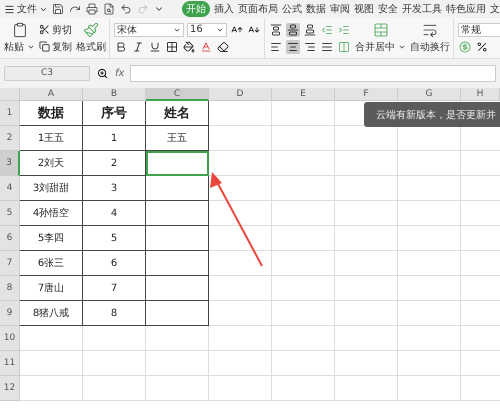  What do you see at coordinates (10, 263) in the screenshot?
I see `row-header: 7` at bounding box center [10, 263].